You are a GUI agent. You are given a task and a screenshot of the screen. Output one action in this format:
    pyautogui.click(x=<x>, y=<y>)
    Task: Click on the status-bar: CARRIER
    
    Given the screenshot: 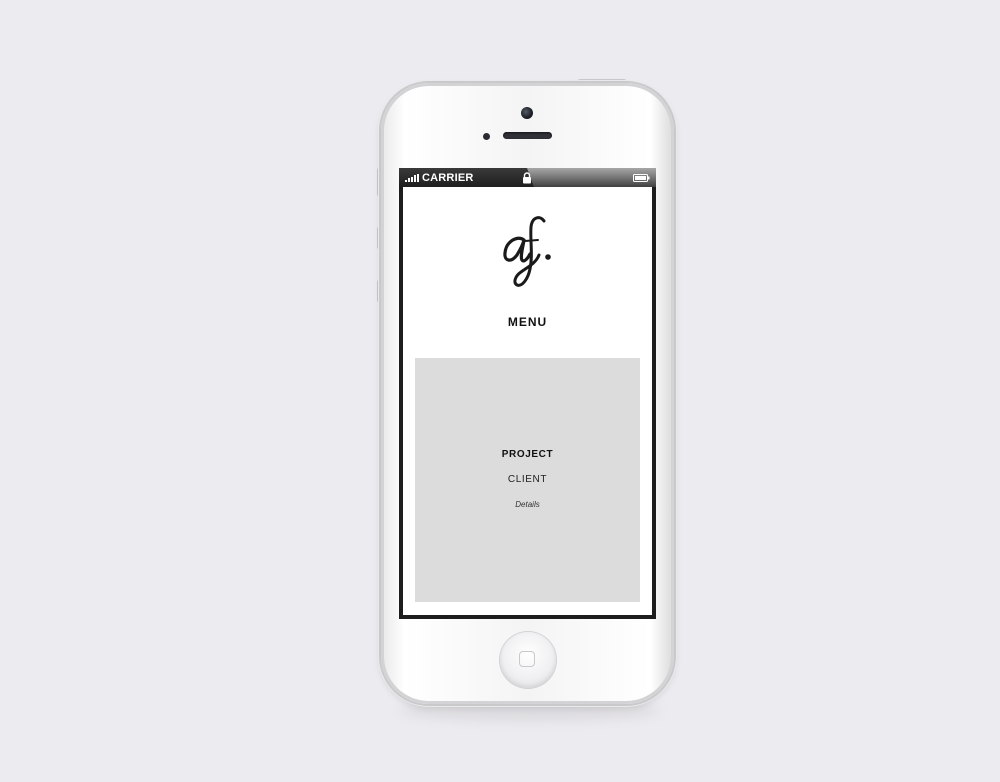 What is the action you would take?
    pyautogui.click(x=527, y=177)
    